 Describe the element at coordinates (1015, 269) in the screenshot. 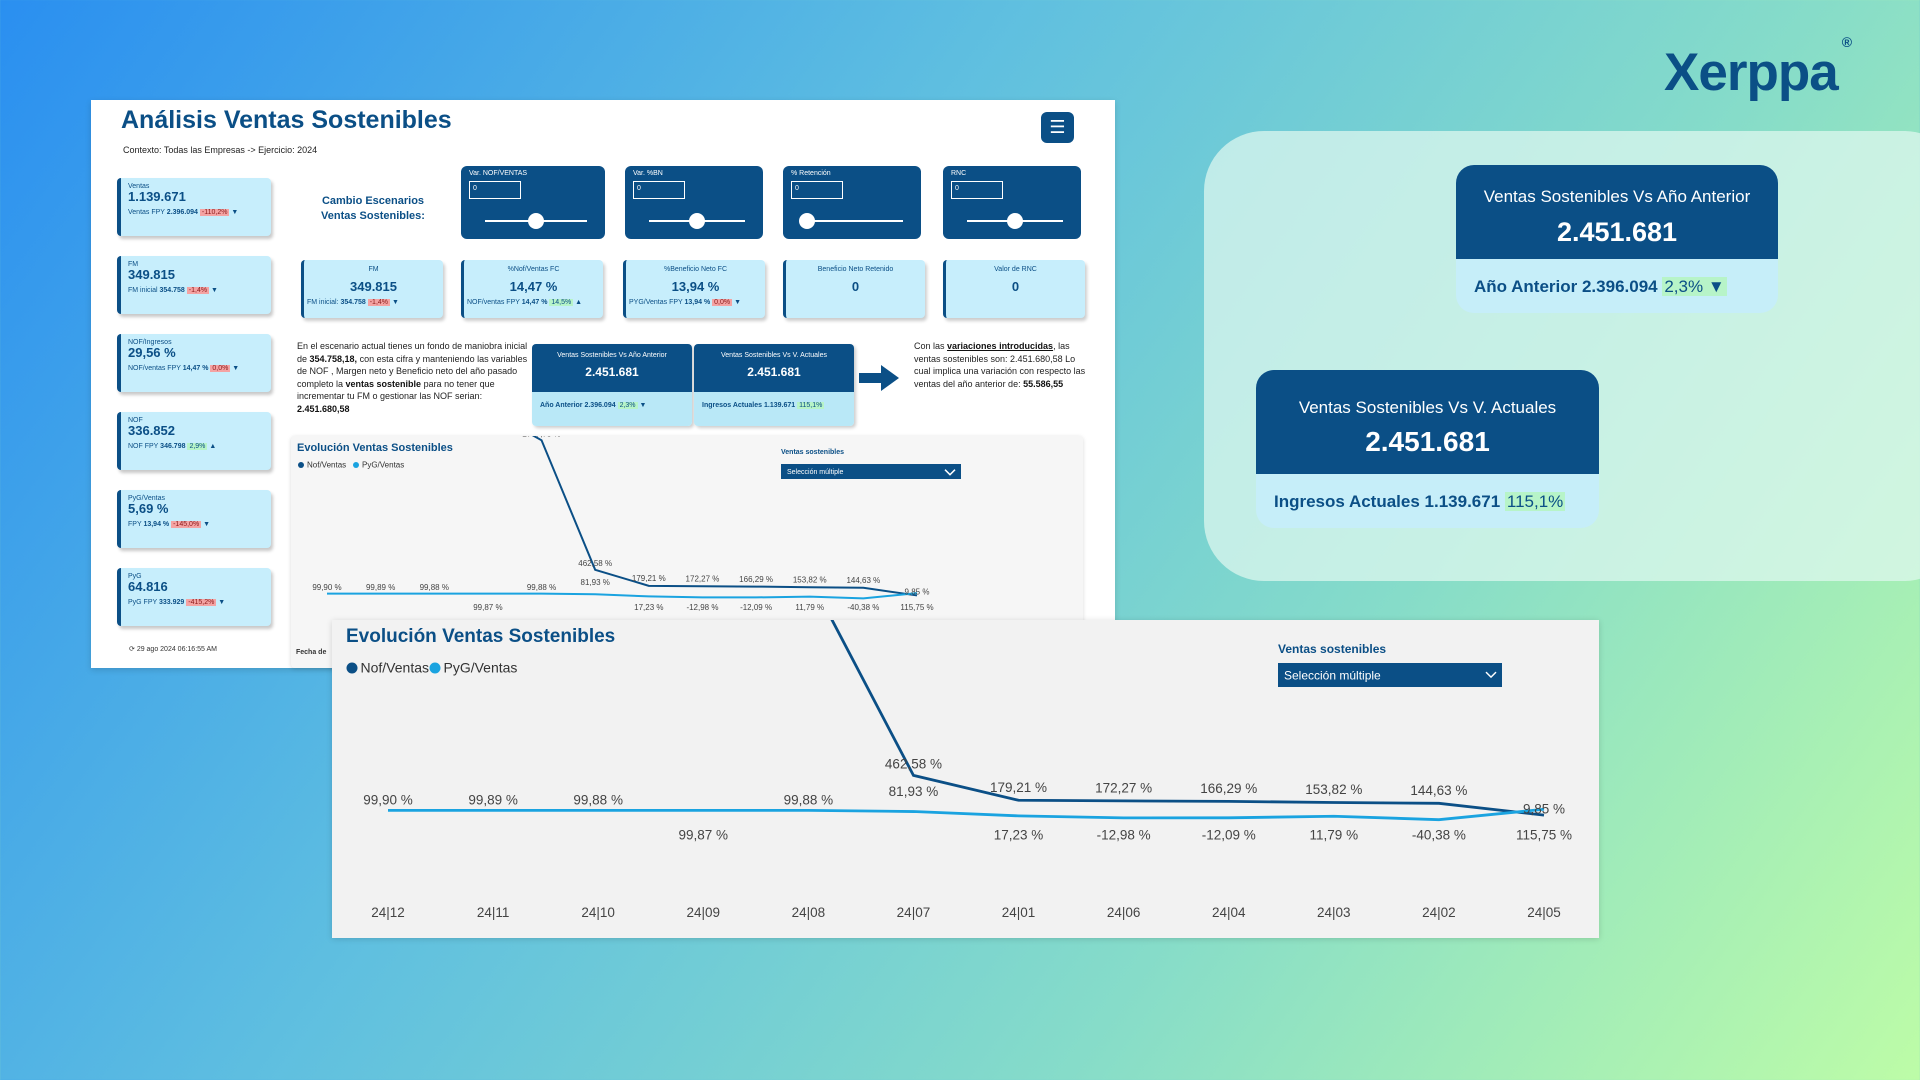

I see `card-label: Valor de RNC` at that location.